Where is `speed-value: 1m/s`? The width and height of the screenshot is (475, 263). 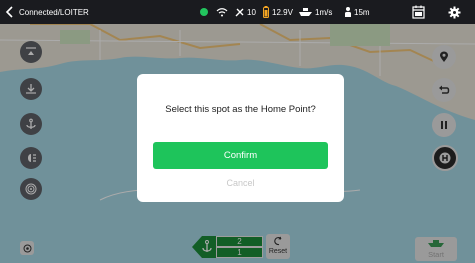
speed-value: 1m/s is located at coordinates (324, 12).